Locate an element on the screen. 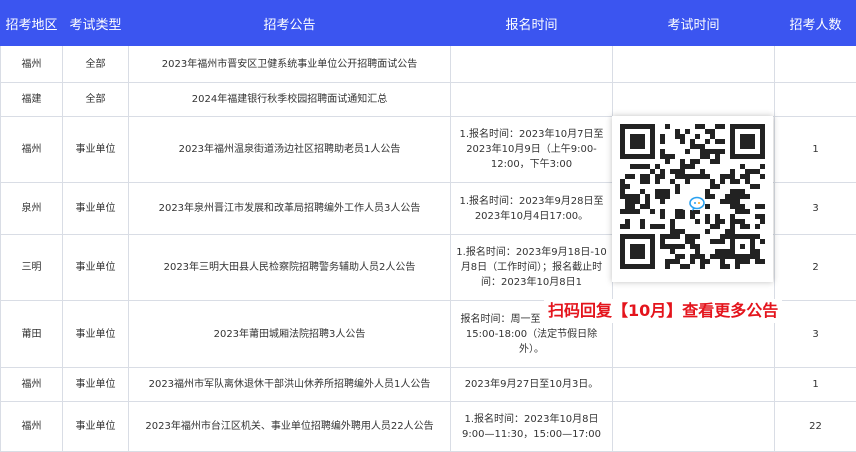  cell-signup: 2023年9月27日至10月3日。 is located at coordinates (532, 385).